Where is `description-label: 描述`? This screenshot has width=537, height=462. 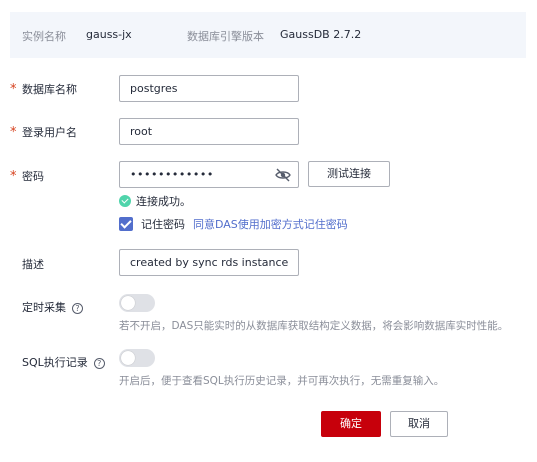
description-label: 描述 is located at coordinates (33, 264).